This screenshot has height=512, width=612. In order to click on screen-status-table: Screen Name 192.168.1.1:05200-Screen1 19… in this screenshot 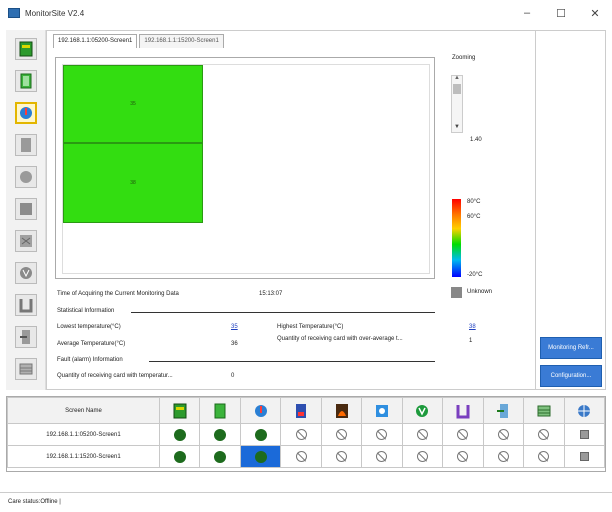, I will do `click(306, 434)`.